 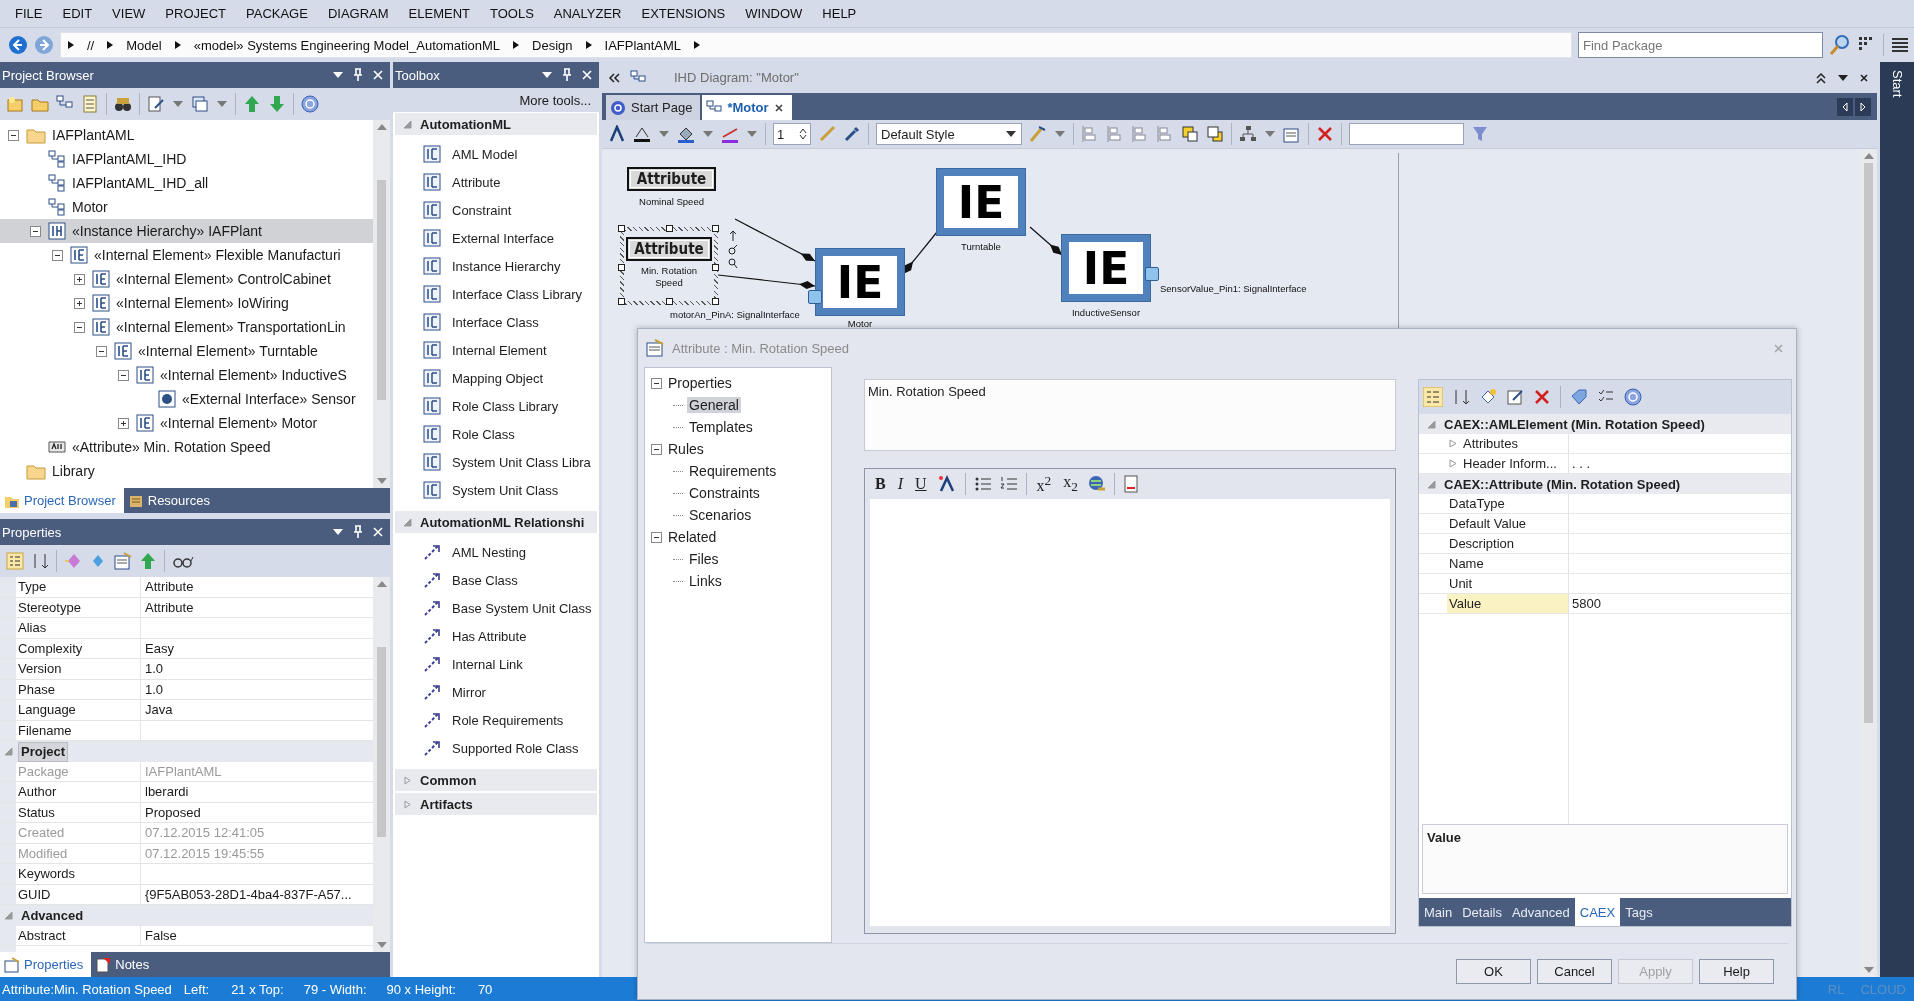 What do you see at coordinates (686, 134) in the screenshot?
I see `fill-color-icon` at bounding box center [686, 134].